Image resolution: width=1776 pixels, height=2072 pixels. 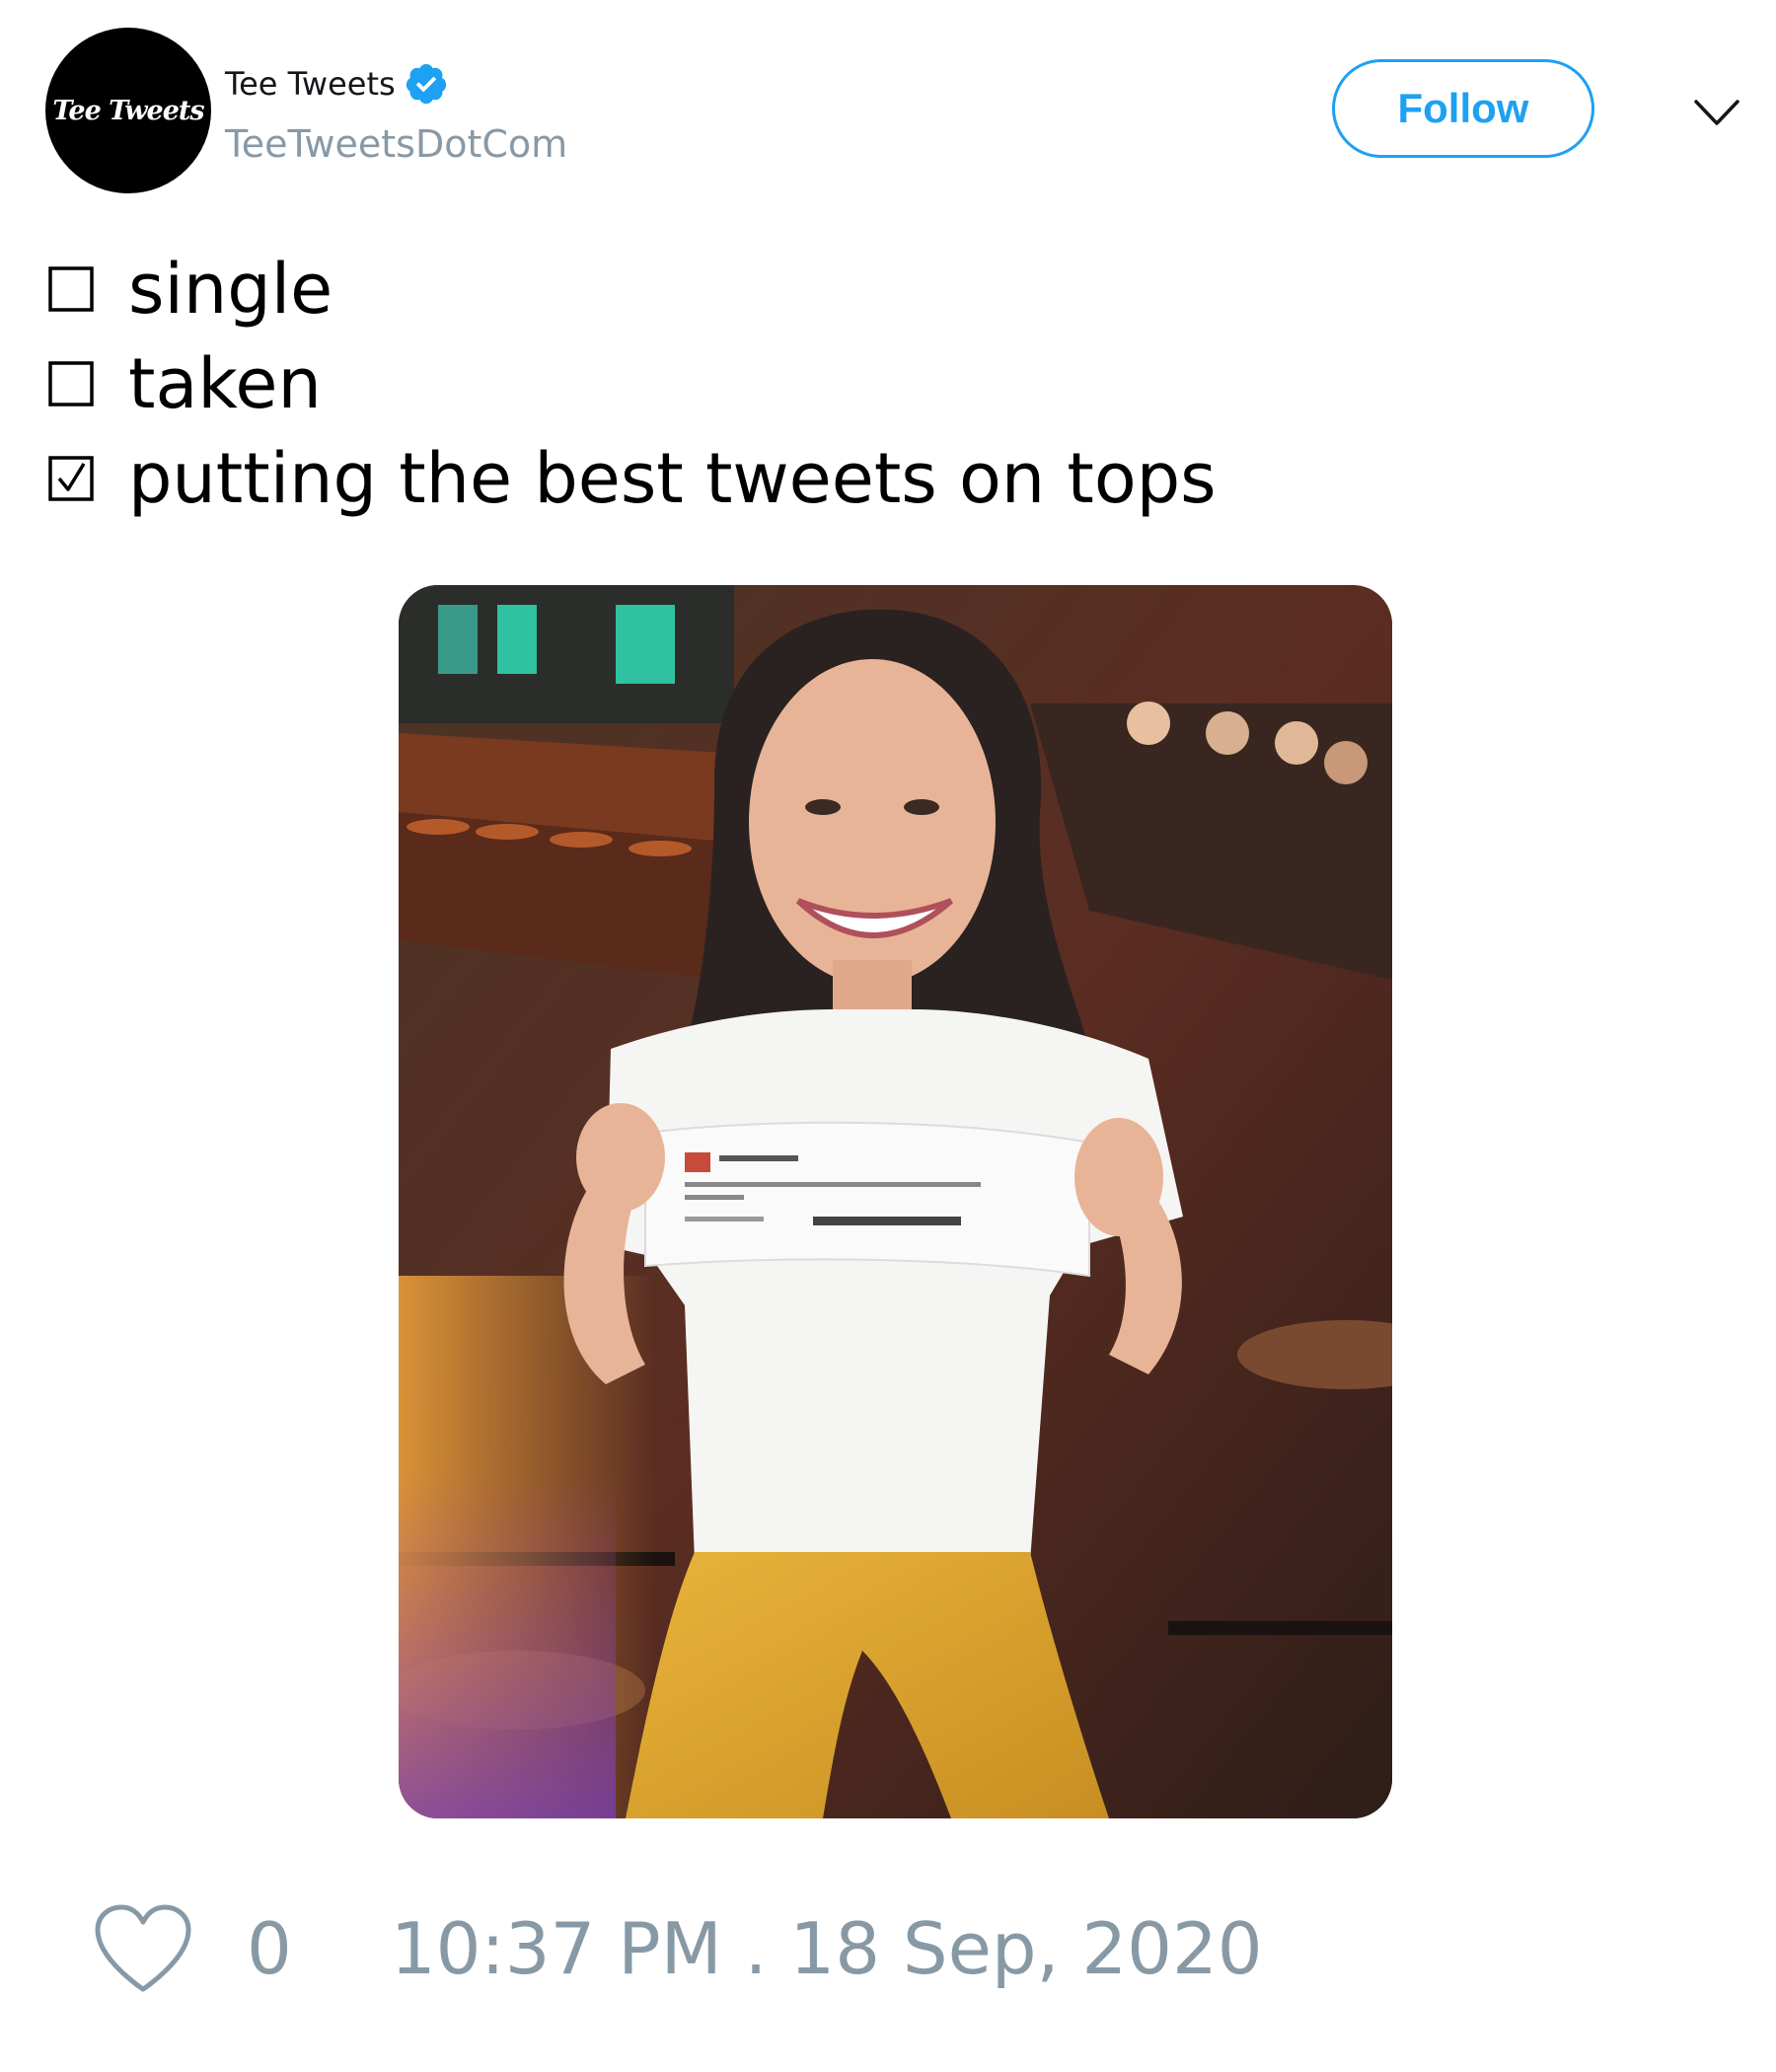 I want to click on checked-checkbox-icon, so click(x=71, y=479).